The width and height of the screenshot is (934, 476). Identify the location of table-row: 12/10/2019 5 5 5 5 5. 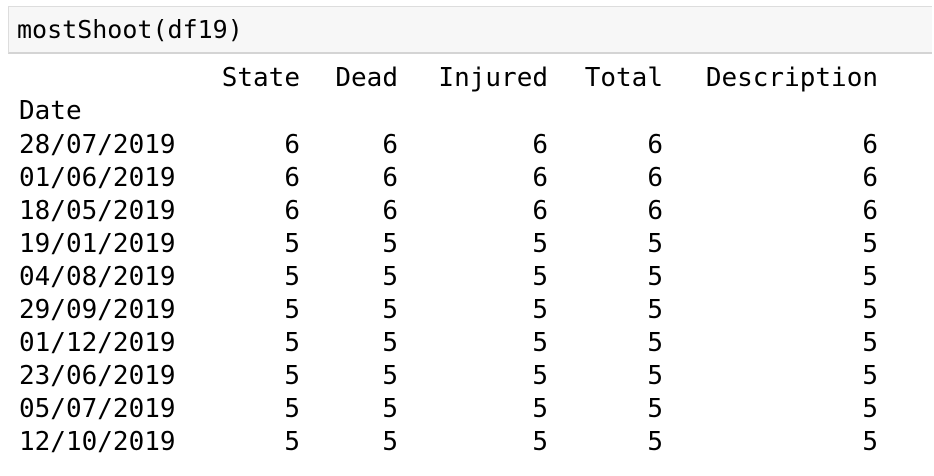
(467, 442).